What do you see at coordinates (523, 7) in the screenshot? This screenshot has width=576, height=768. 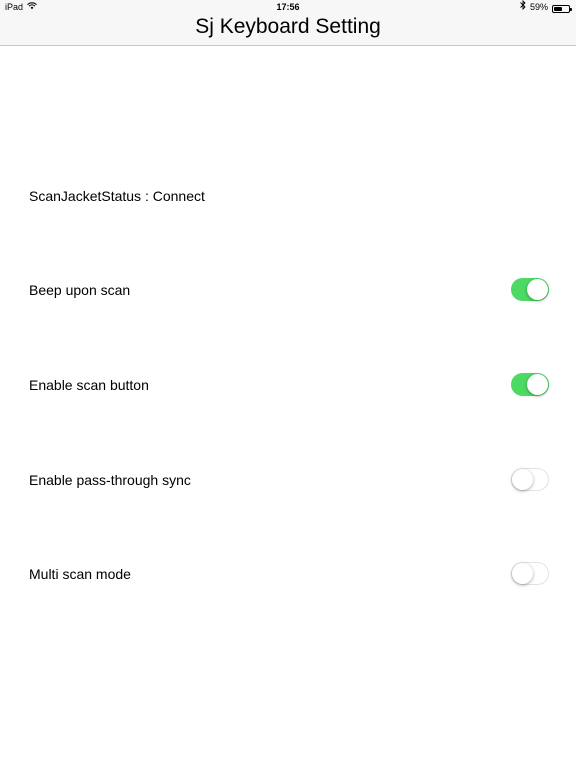 I see `bluetooth-icon` at bounding box center [523, 7].